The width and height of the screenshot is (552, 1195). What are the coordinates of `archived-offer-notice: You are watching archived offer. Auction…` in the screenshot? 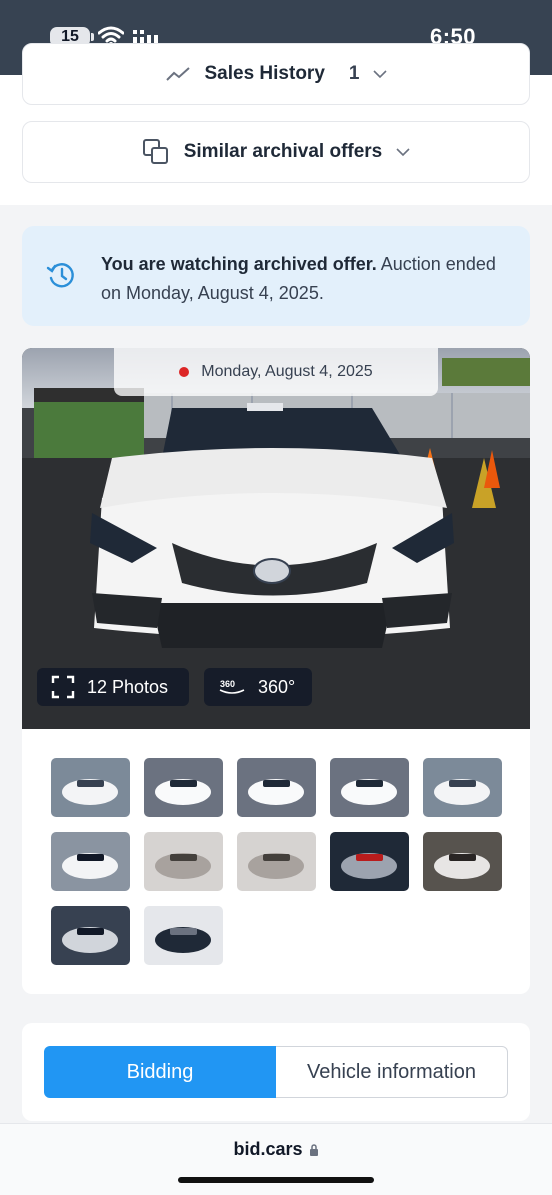 It's located at (276, 276).